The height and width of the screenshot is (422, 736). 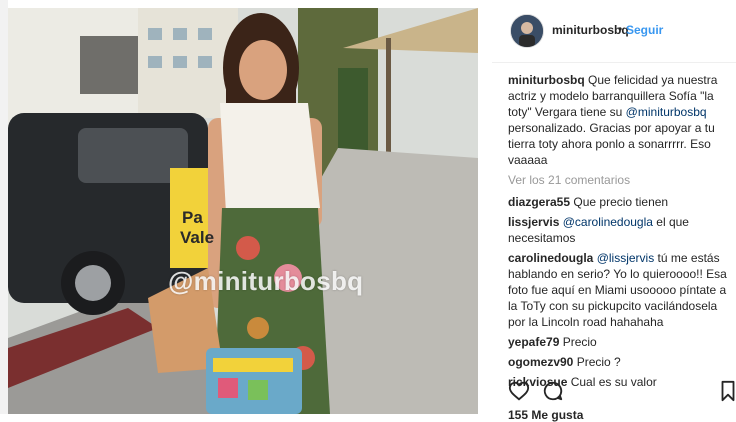 I want to click on comment-username: ogomezv90, so click(x=540, y=362).